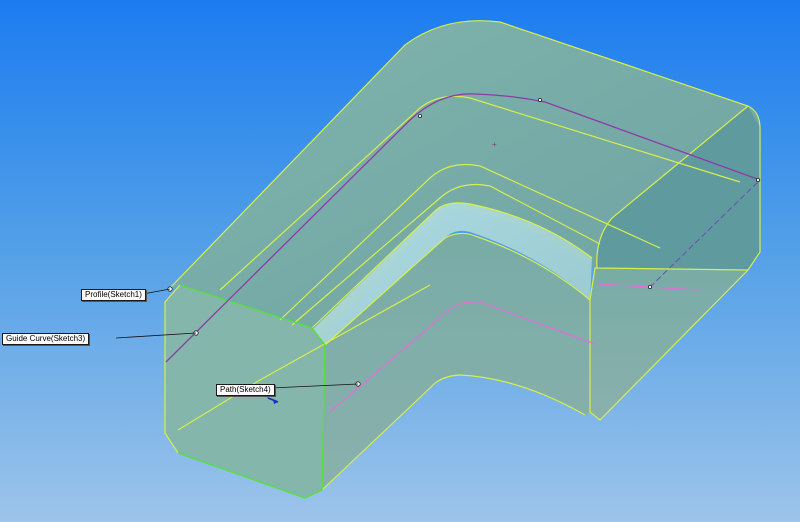 This screenshot has width=800, height=522. Describe the element at coordinates (113, 295) in the screenshot. I see `profile-callout: Profile(Sketch1)` at that location.